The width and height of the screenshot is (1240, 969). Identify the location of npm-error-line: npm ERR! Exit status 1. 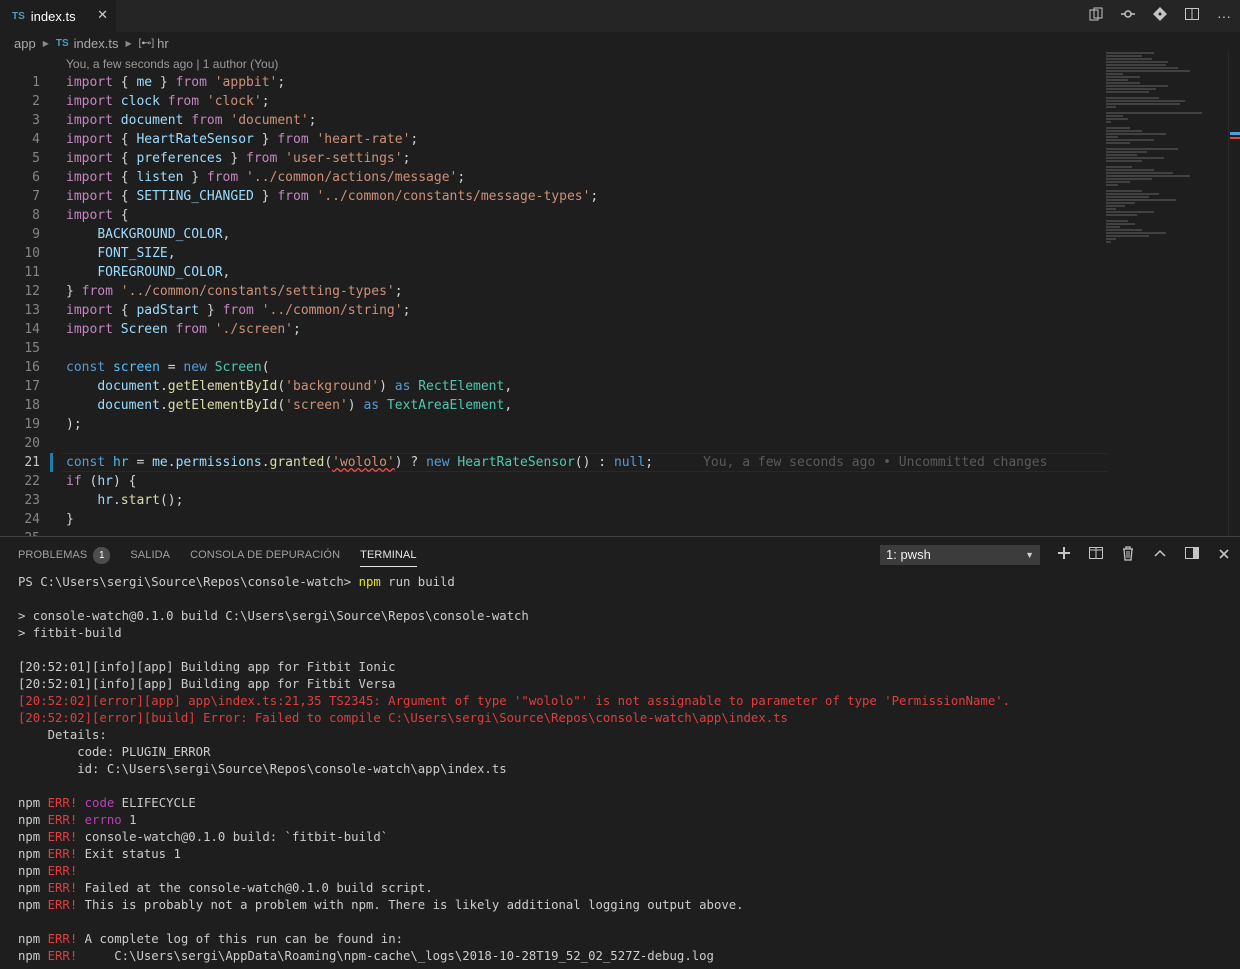
(99, 854).